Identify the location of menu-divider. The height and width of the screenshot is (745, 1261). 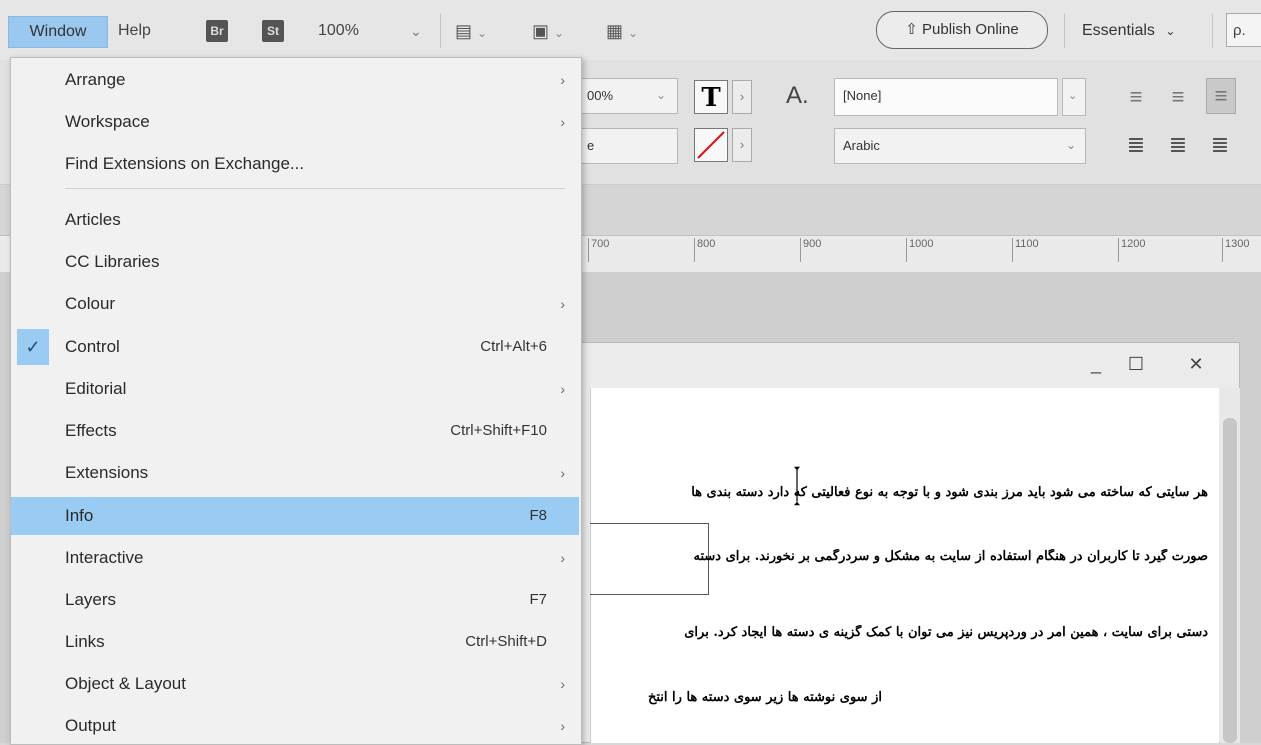
(315, 188).